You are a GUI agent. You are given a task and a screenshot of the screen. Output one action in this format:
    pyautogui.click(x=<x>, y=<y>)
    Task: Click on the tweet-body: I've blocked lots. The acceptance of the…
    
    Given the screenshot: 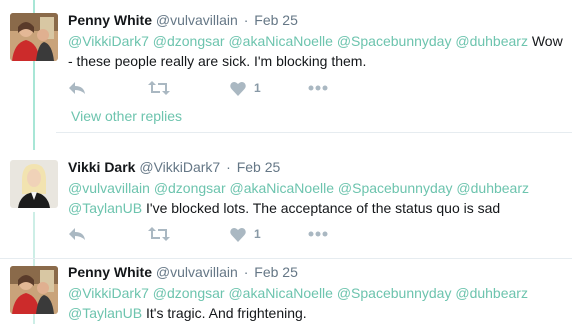 What is the action you would take?
    pyautogui.click(x=323, y=208)
    